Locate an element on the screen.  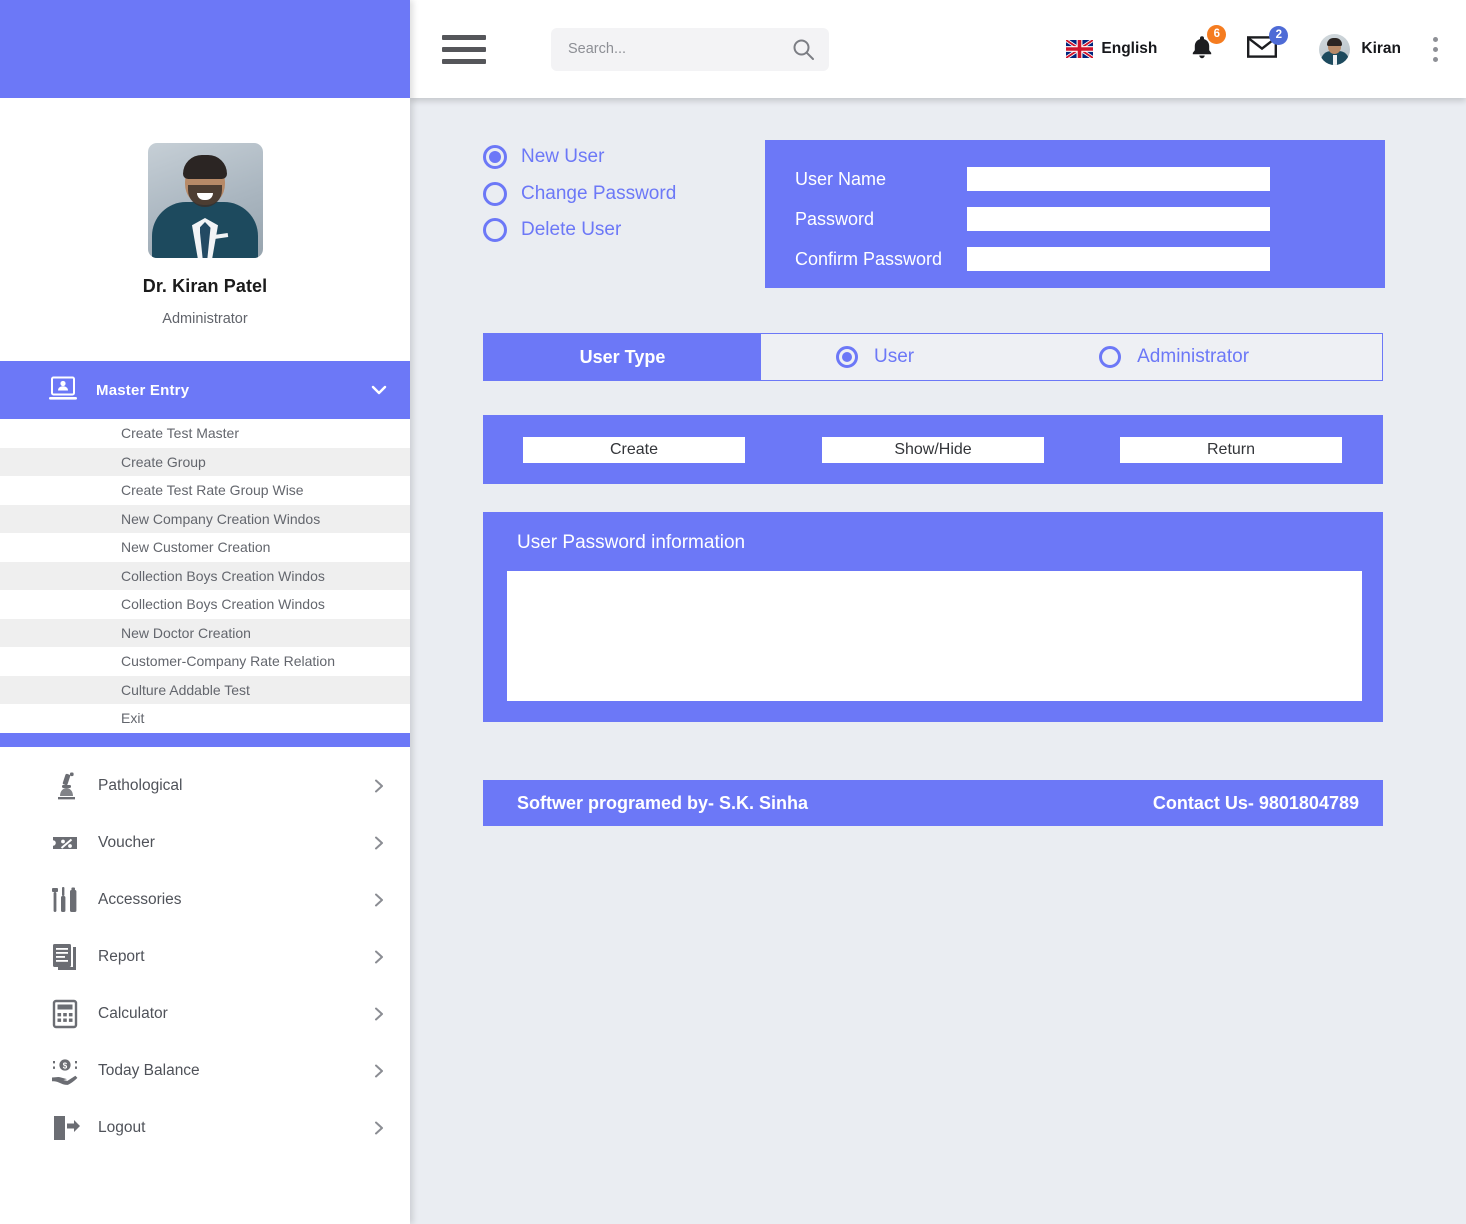
sidebar-item-voucher: Voucher is located at coordinates (205, 843).